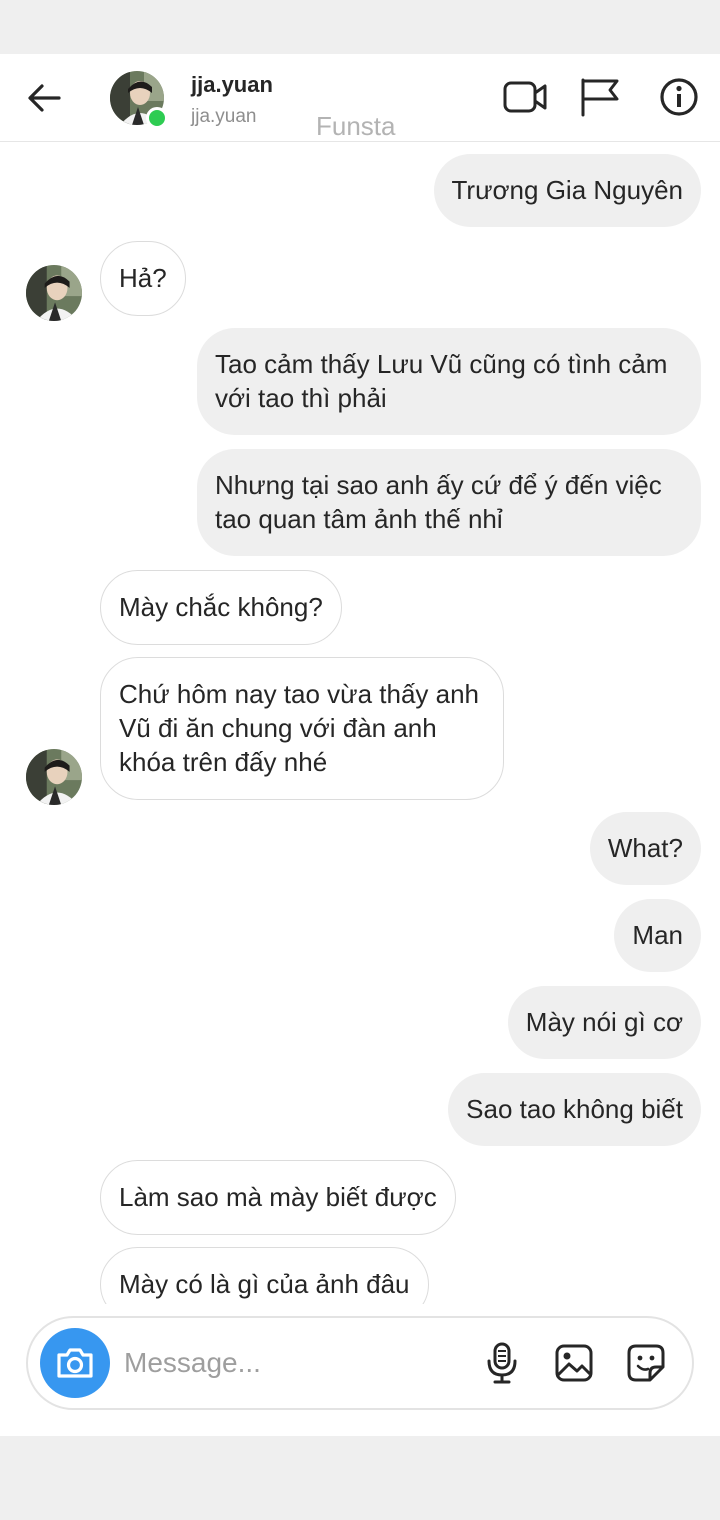  What do you see at coordinates (157, 118) in the screenshot?
I see `online-status-dot` at bounding box center [157, 118].